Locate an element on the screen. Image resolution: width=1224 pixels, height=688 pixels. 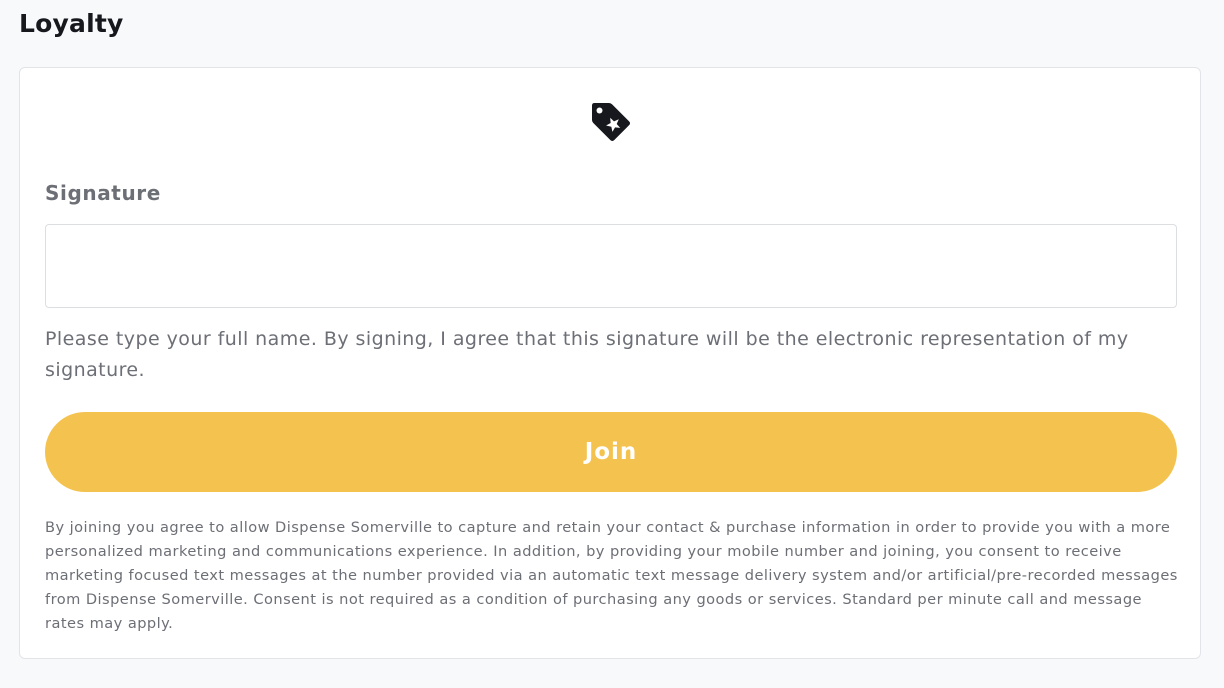
signature-input is located at coordinates (611, 266).